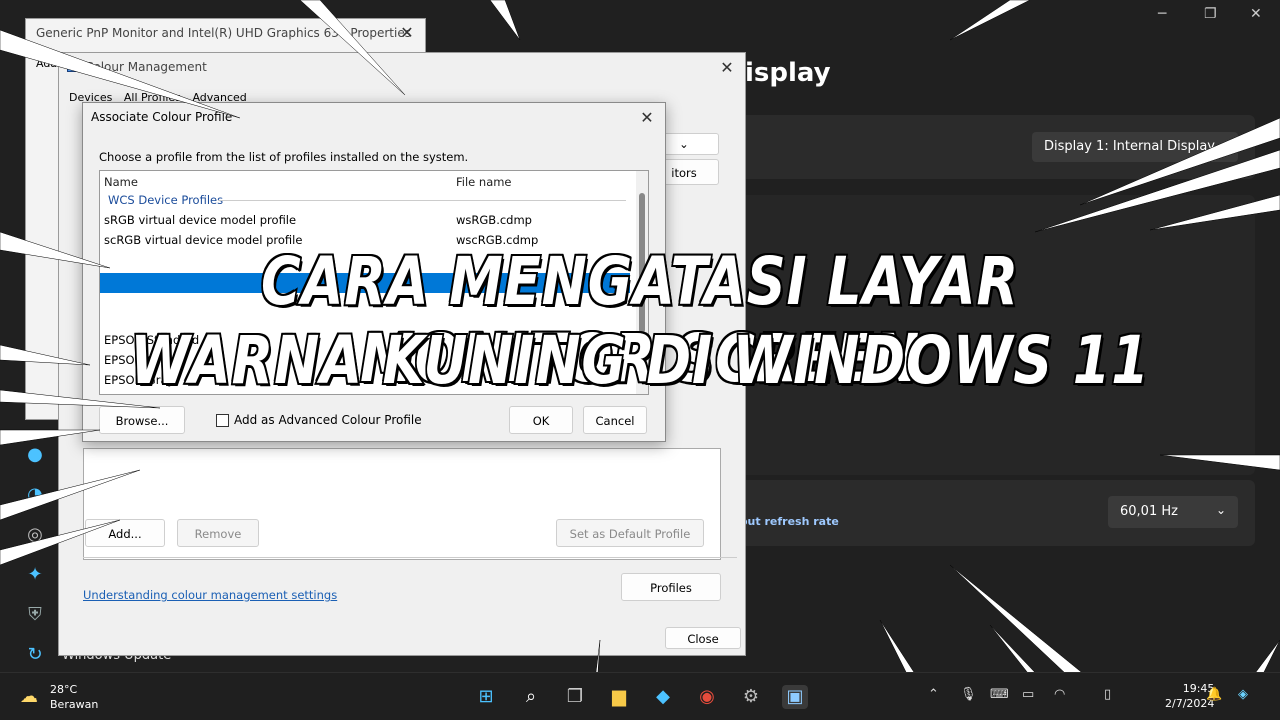 Image resolution: width=1280 pixels, height=720 pixels. What do you see at coordinates (35, 575) in the screenshot?
I see `accessibility-nav-icon: ✦` at bounding box center [35, 575].